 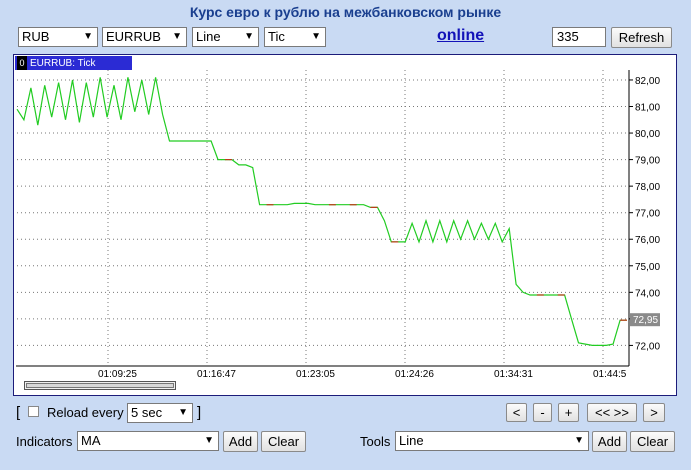 I want to click on chart-scrollbar-thumb, so click(x=100, y=385).